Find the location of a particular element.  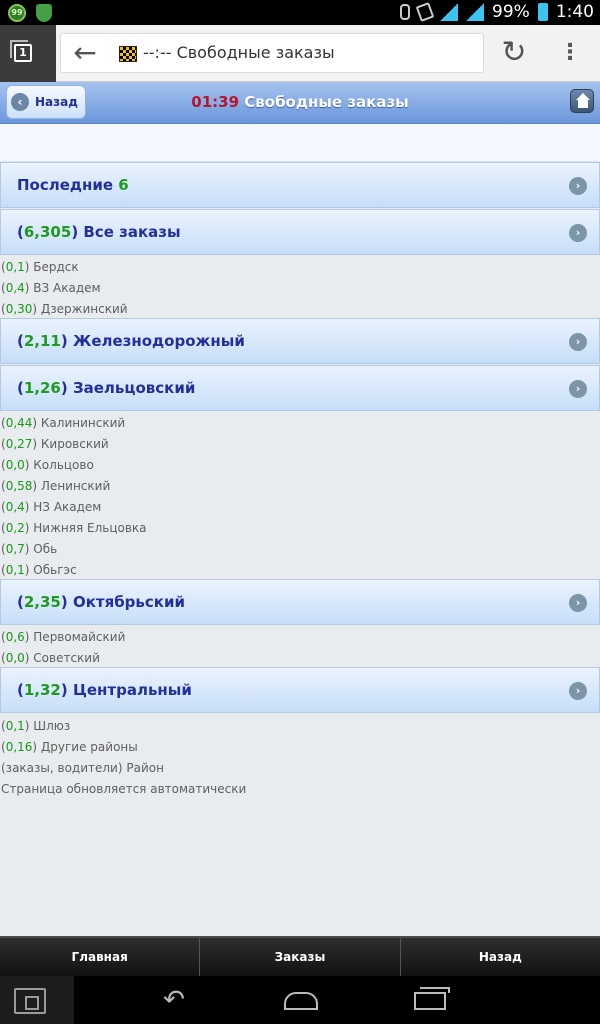

system-nav-bar: ↶ is located at coordinates (300, 1000).